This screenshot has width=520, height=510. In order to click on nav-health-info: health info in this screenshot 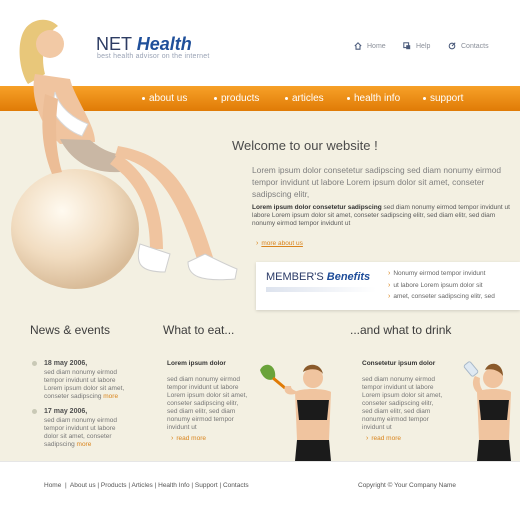, I will do `click(373, 98)`.